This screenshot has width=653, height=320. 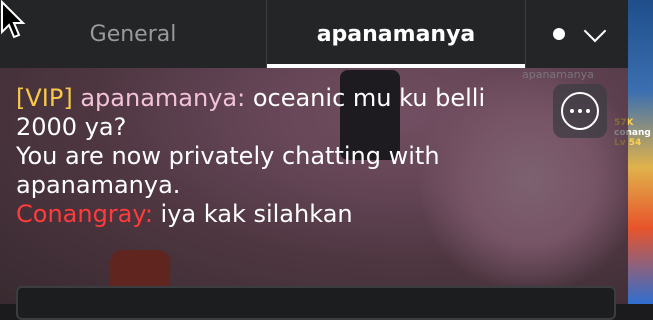 I want to click on side-character-strip, so click(x=640, y=152).